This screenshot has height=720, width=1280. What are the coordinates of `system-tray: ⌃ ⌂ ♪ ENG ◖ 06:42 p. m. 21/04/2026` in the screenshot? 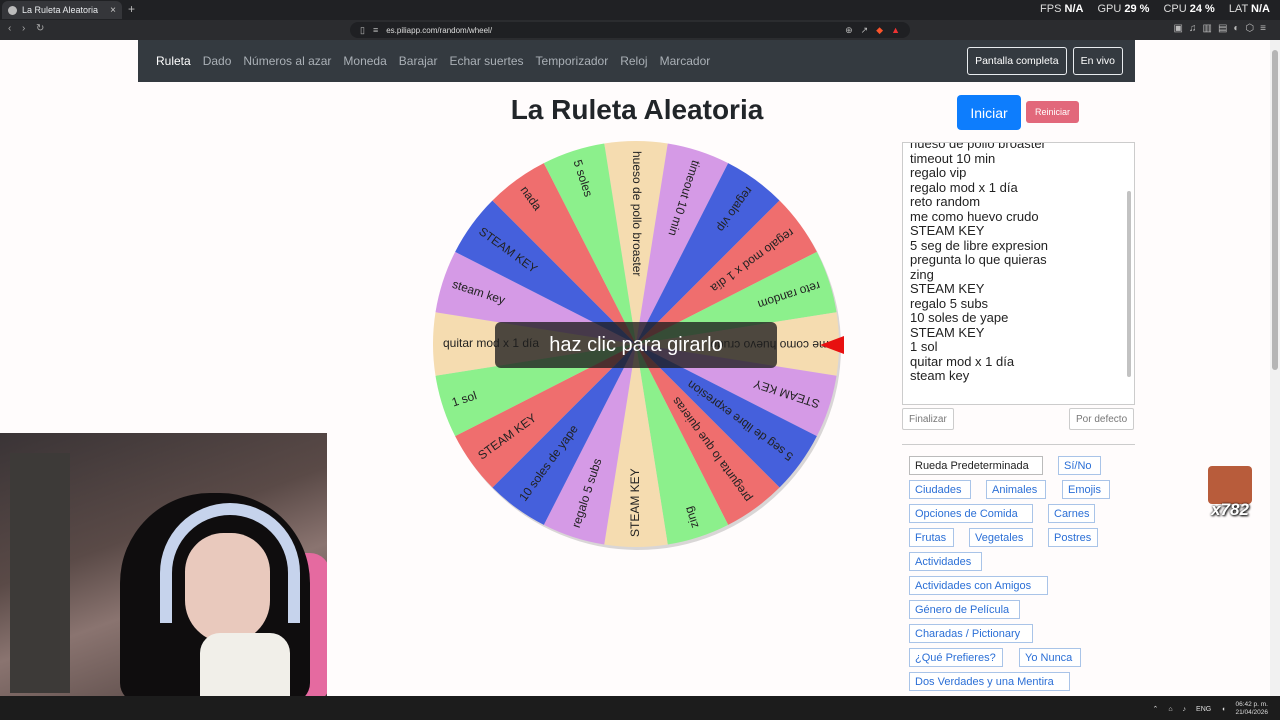 It's located at (1210, 709).